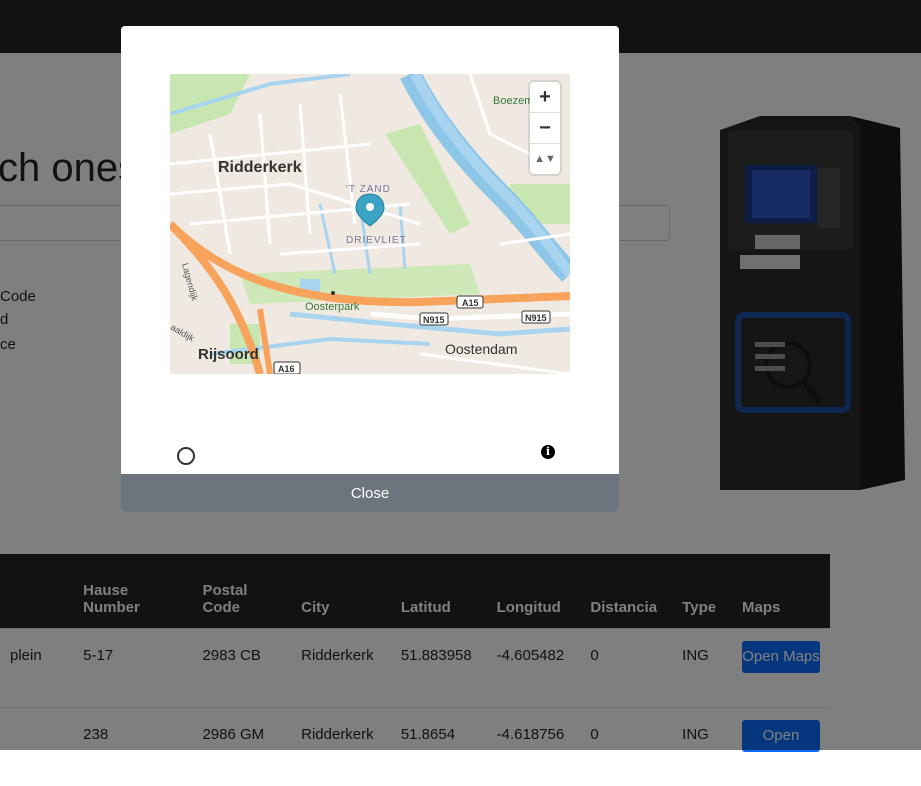  Describe the element at coordinates (370, 493) in the screenshot. I see `close-button: Close` at that location.